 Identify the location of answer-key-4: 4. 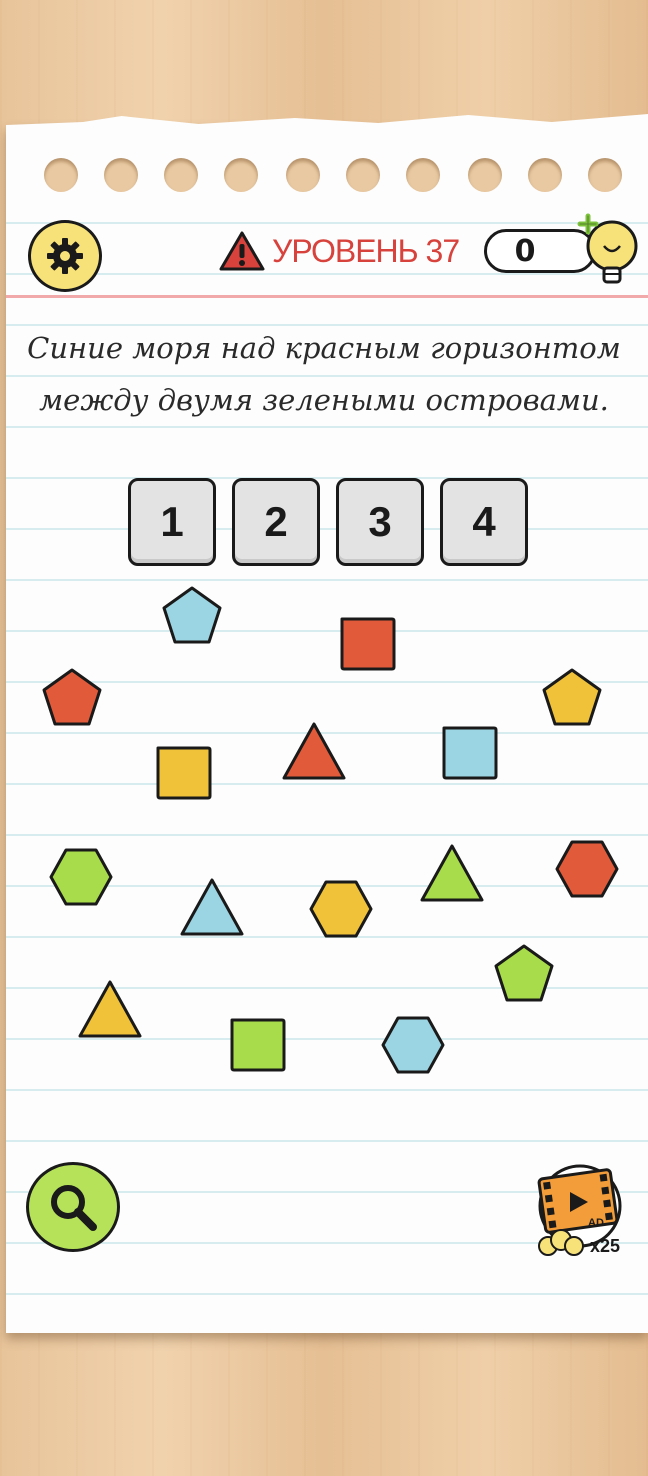
(484, 522).